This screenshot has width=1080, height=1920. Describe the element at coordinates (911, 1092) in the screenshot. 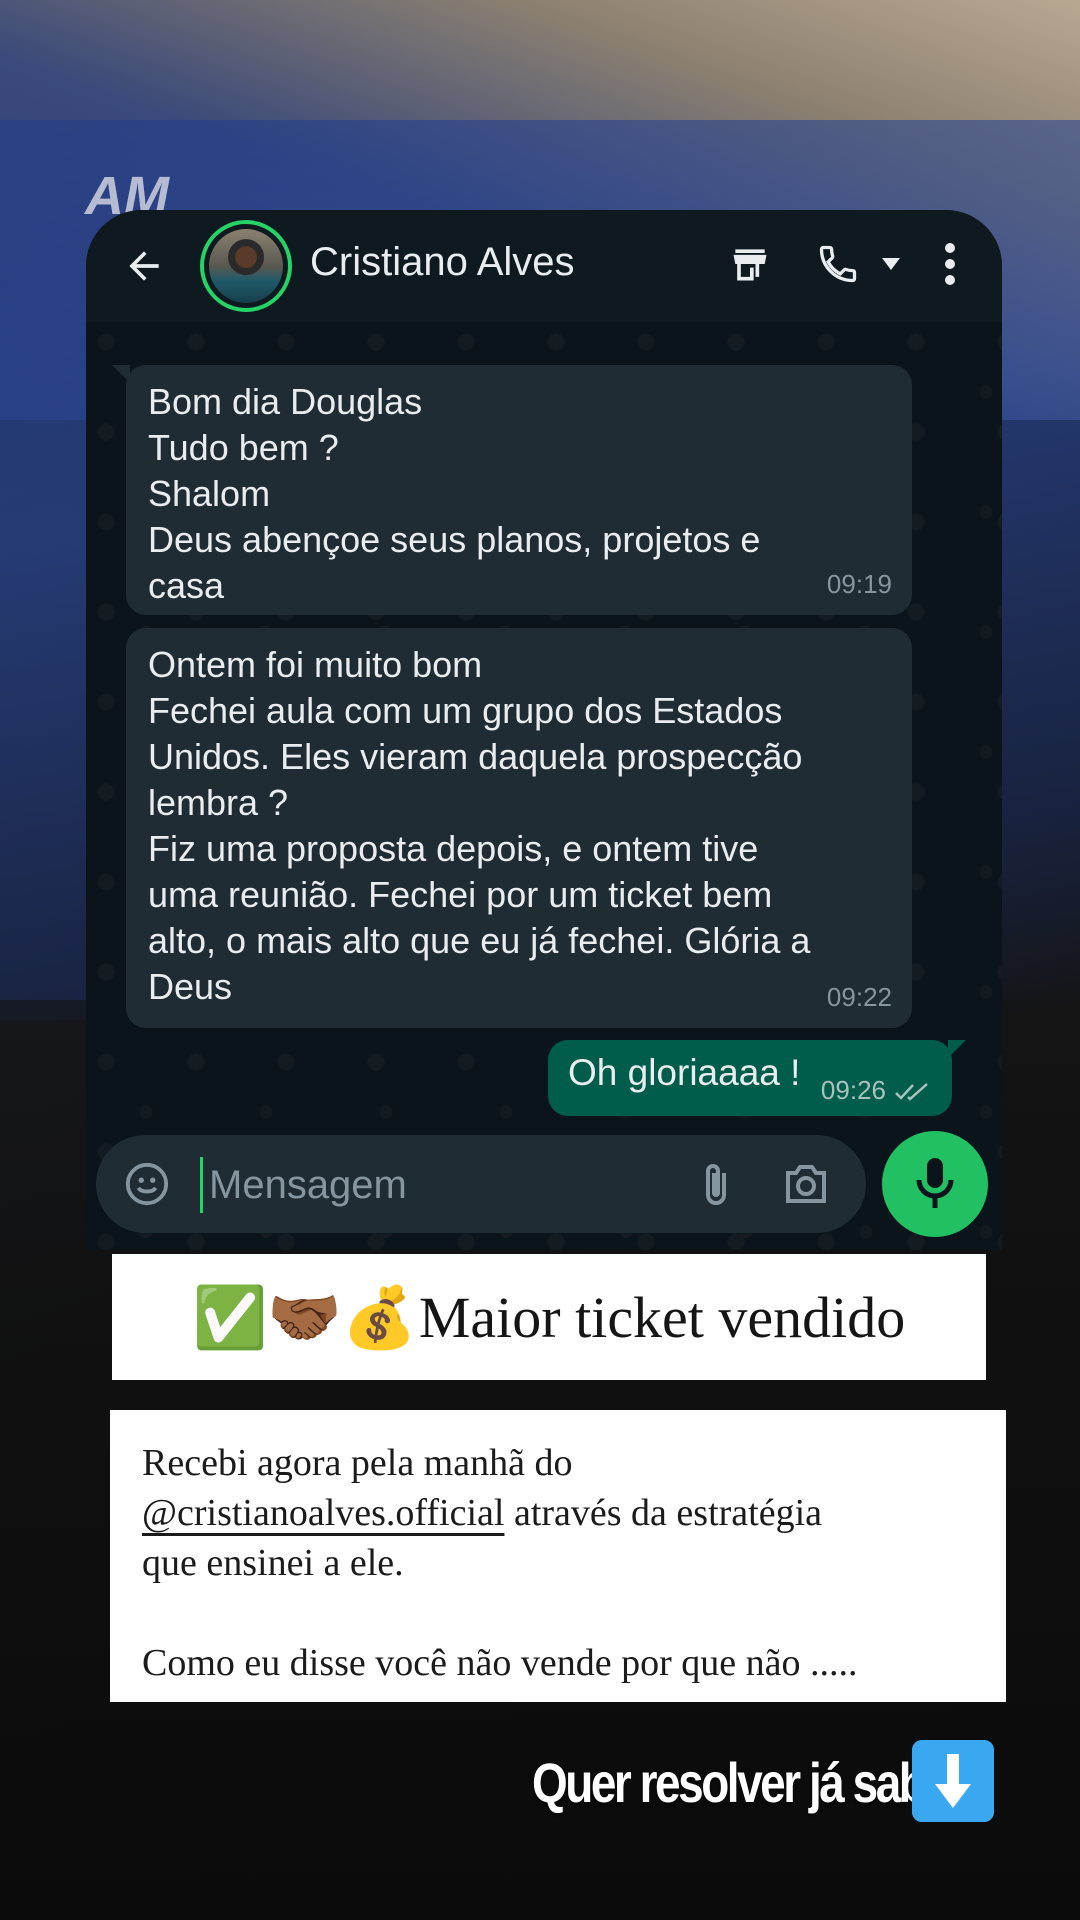

I see `read-ticks-icon` at that location.